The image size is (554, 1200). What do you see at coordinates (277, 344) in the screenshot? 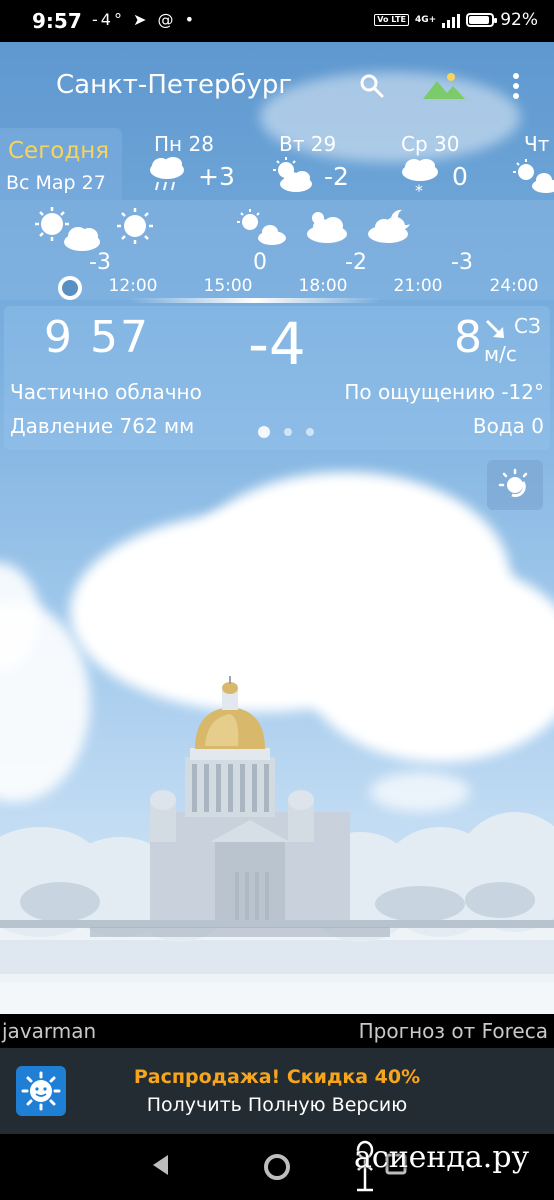
I see `current-temperature: -4` at bounding box center [277, 344].